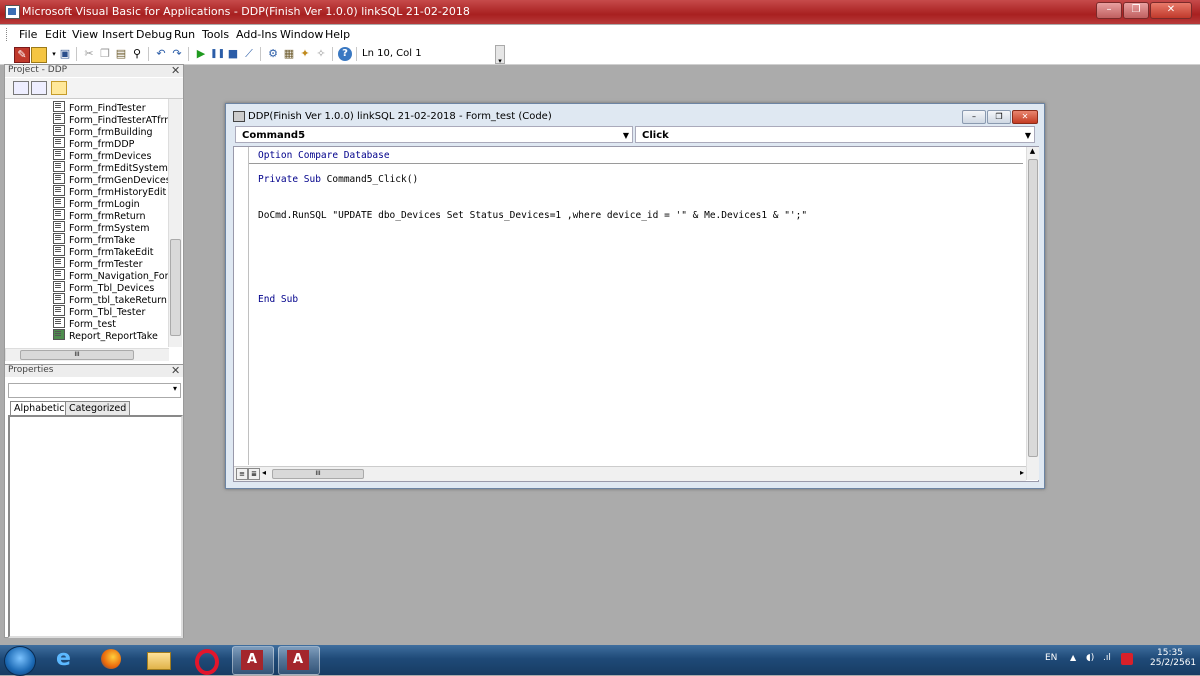  Describe the element at coordinates (137, 54) in the screenshot. I see `find-icon: ⚲` at that location.